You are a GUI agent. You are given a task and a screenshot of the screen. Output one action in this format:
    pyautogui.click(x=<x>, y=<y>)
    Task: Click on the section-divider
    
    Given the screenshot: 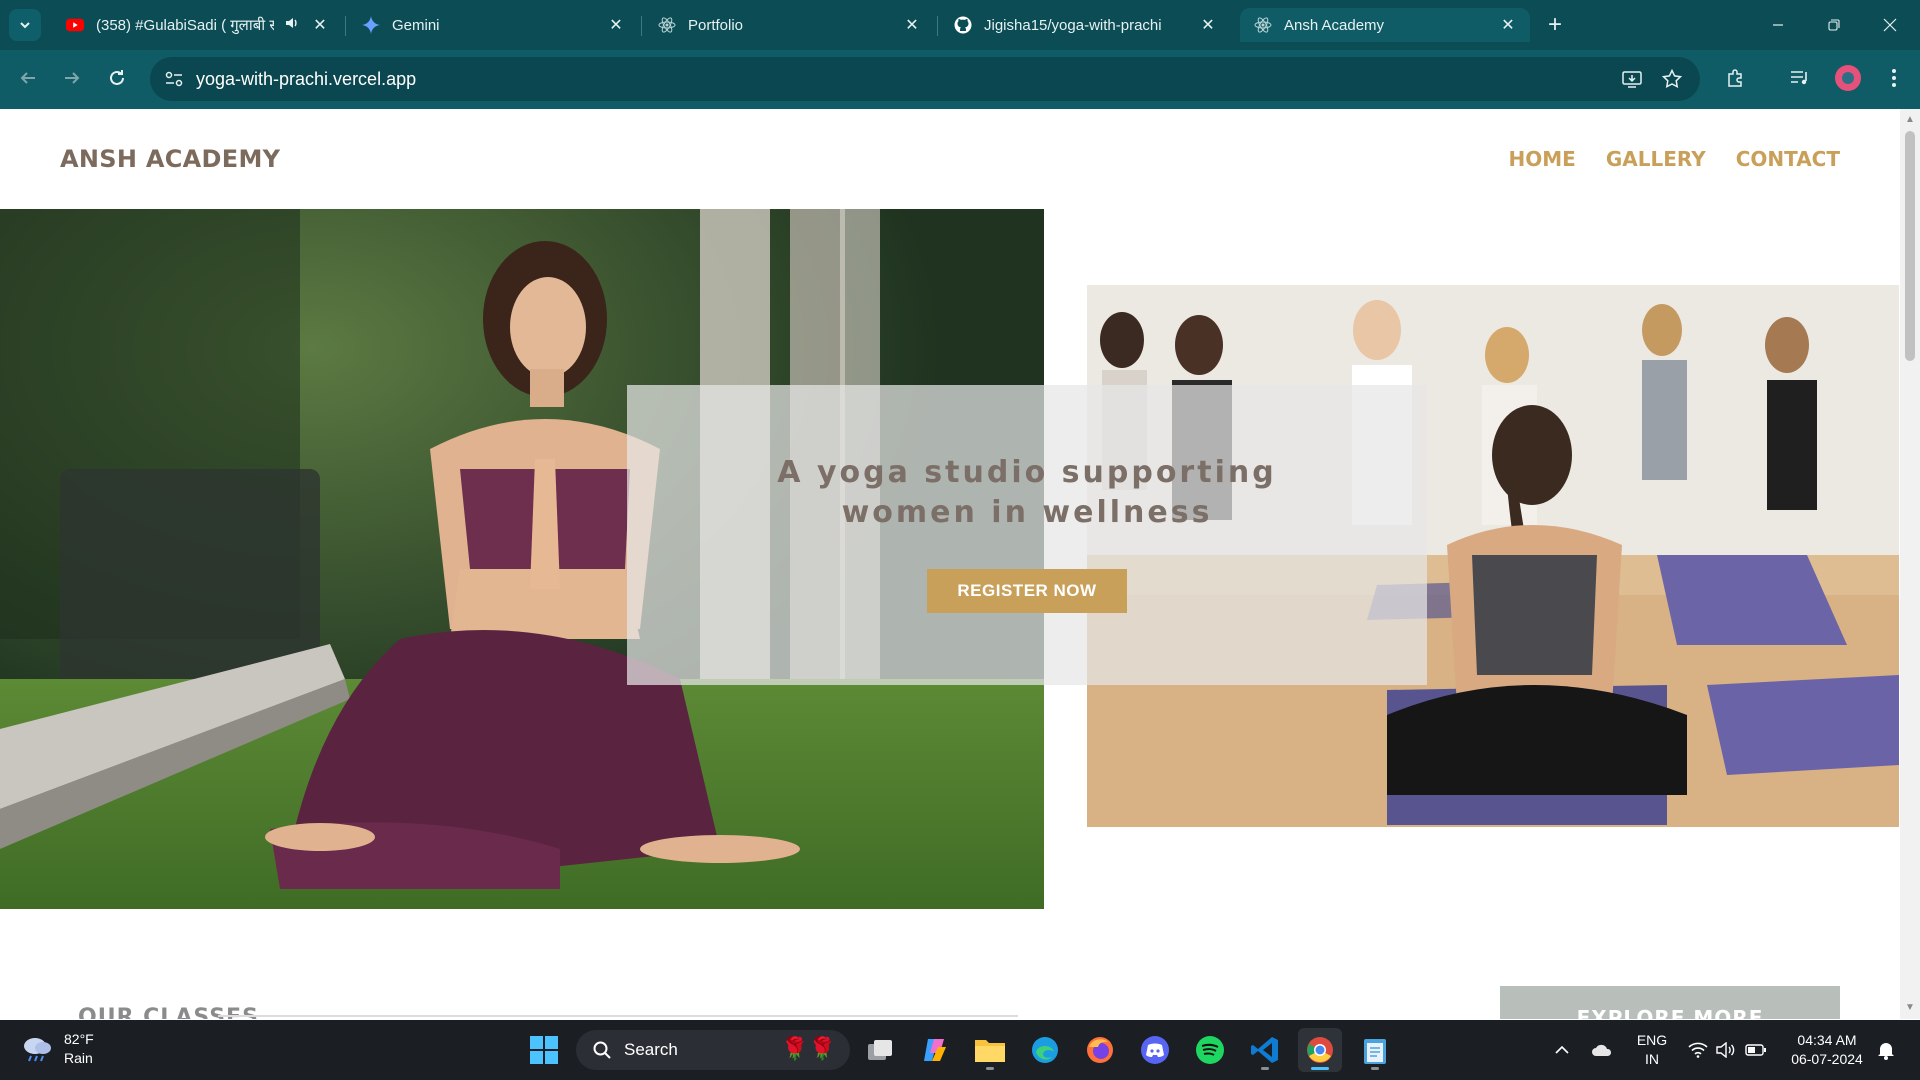 What is the action you would take?
    pyautogui.click(x=618, y=1016)
    